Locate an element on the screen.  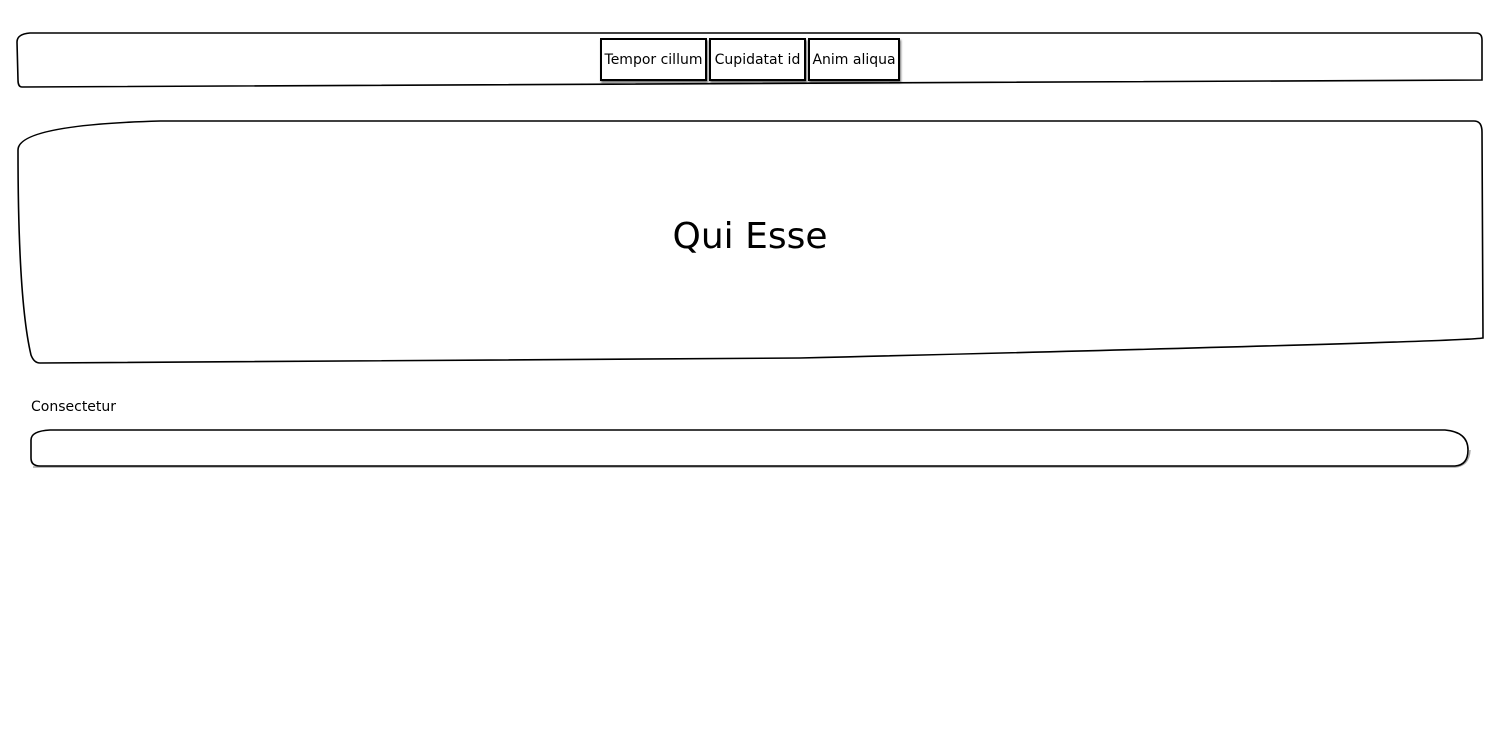
text-input is located at coordinates (748, 447).